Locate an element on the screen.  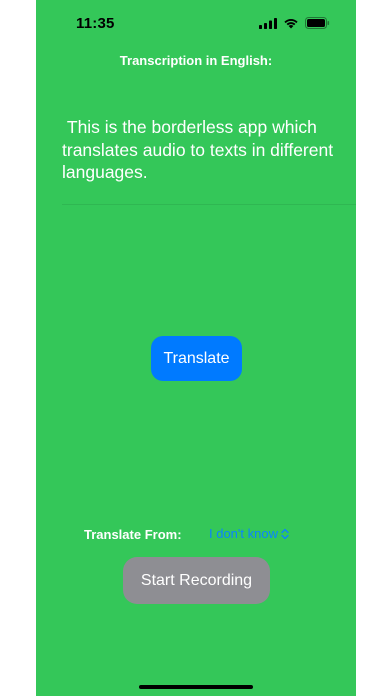
signal-icon is located at coordinates (268, 23).